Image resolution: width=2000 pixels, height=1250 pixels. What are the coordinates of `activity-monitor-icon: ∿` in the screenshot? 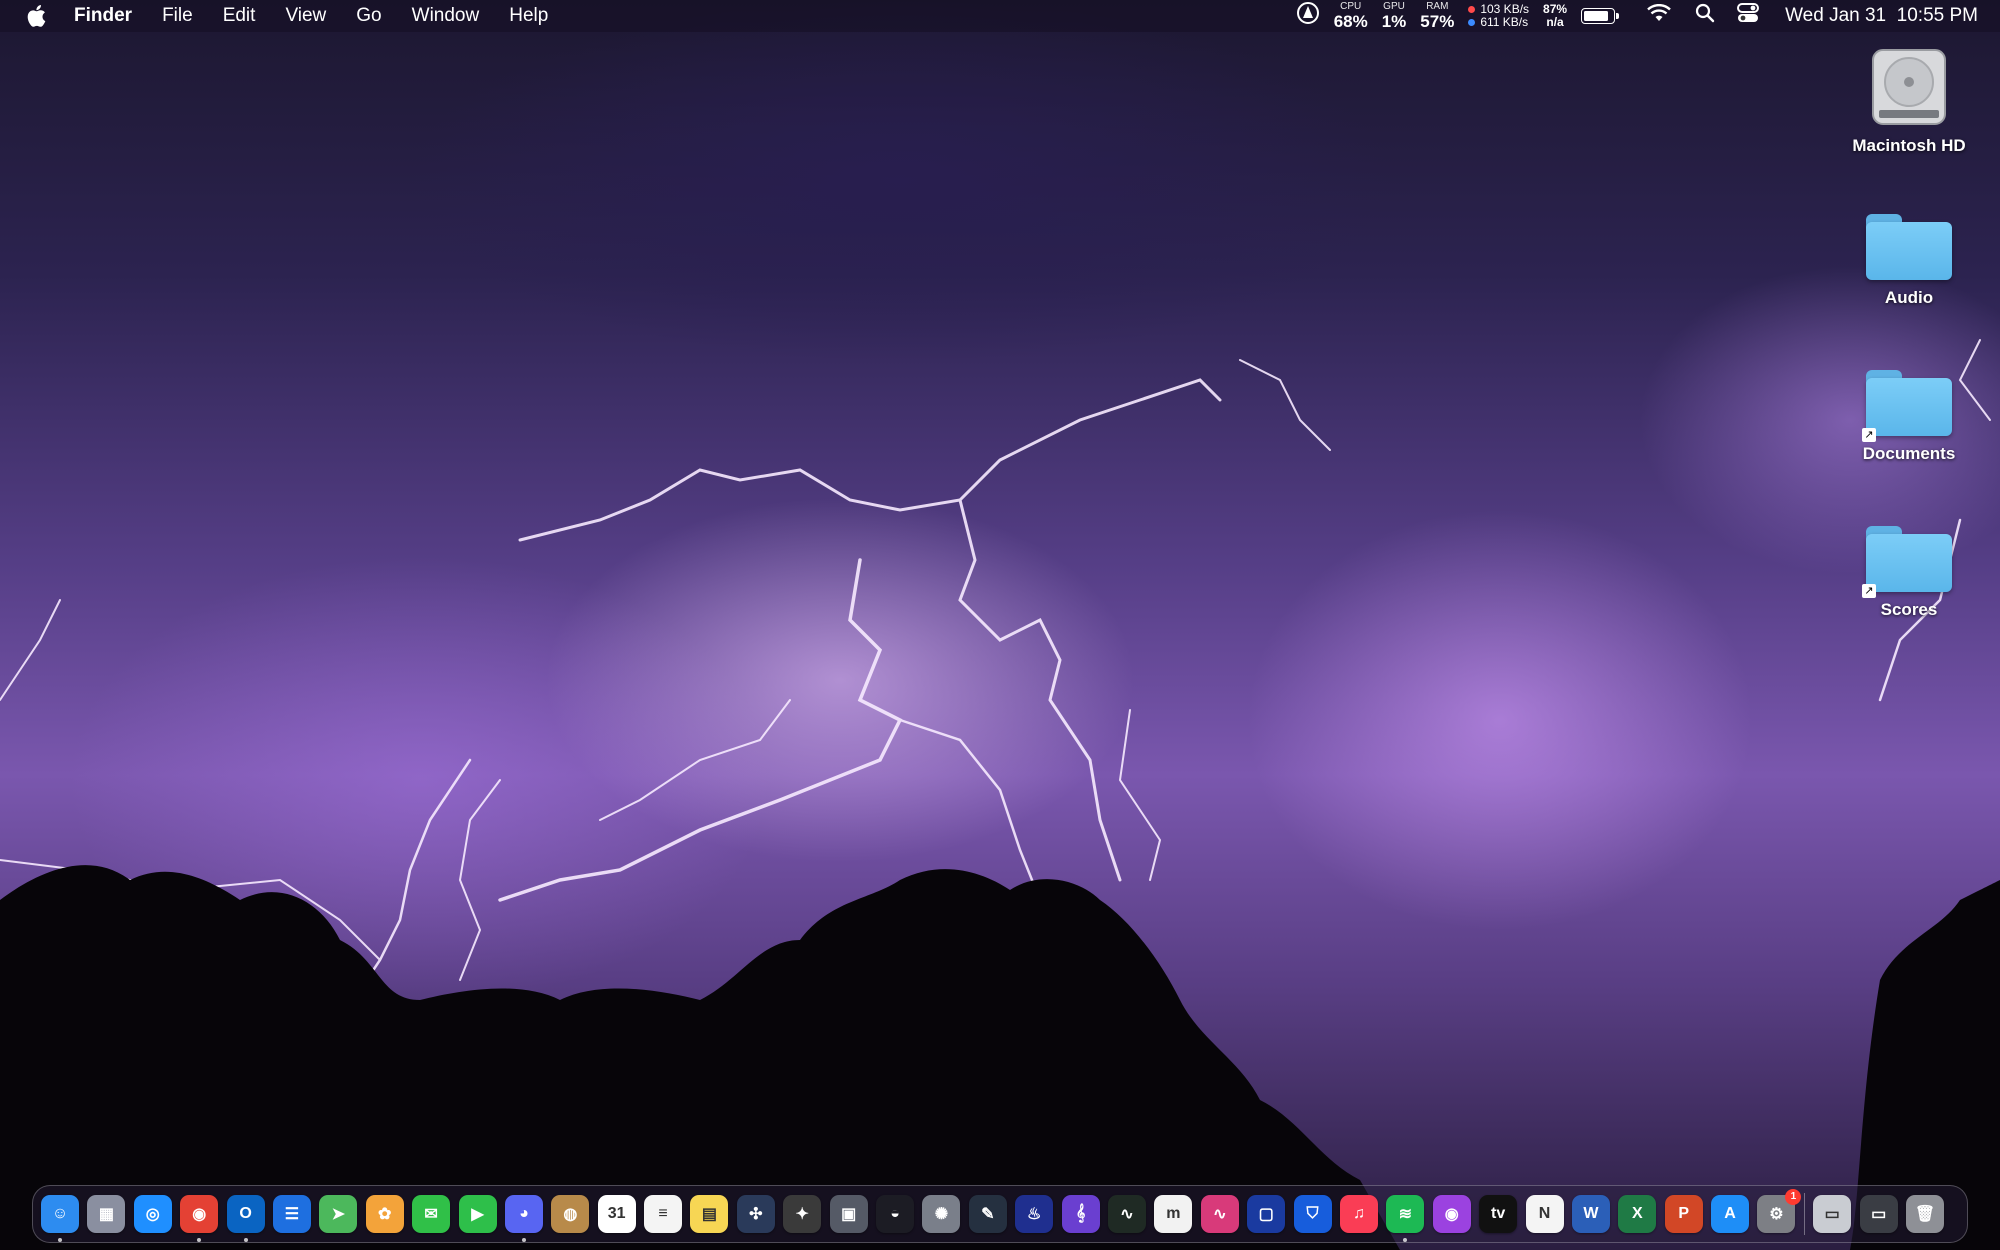 It's located at (1127, 1214).